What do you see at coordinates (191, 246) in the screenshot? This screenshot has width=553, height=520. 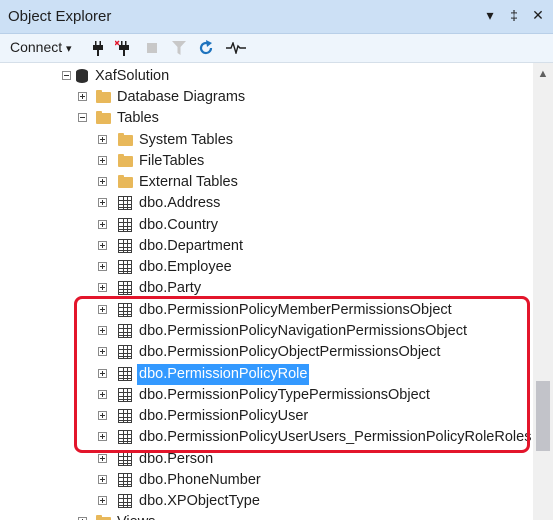 I see `table-node-label: dbo.Department` at bounding box center [191, 246].